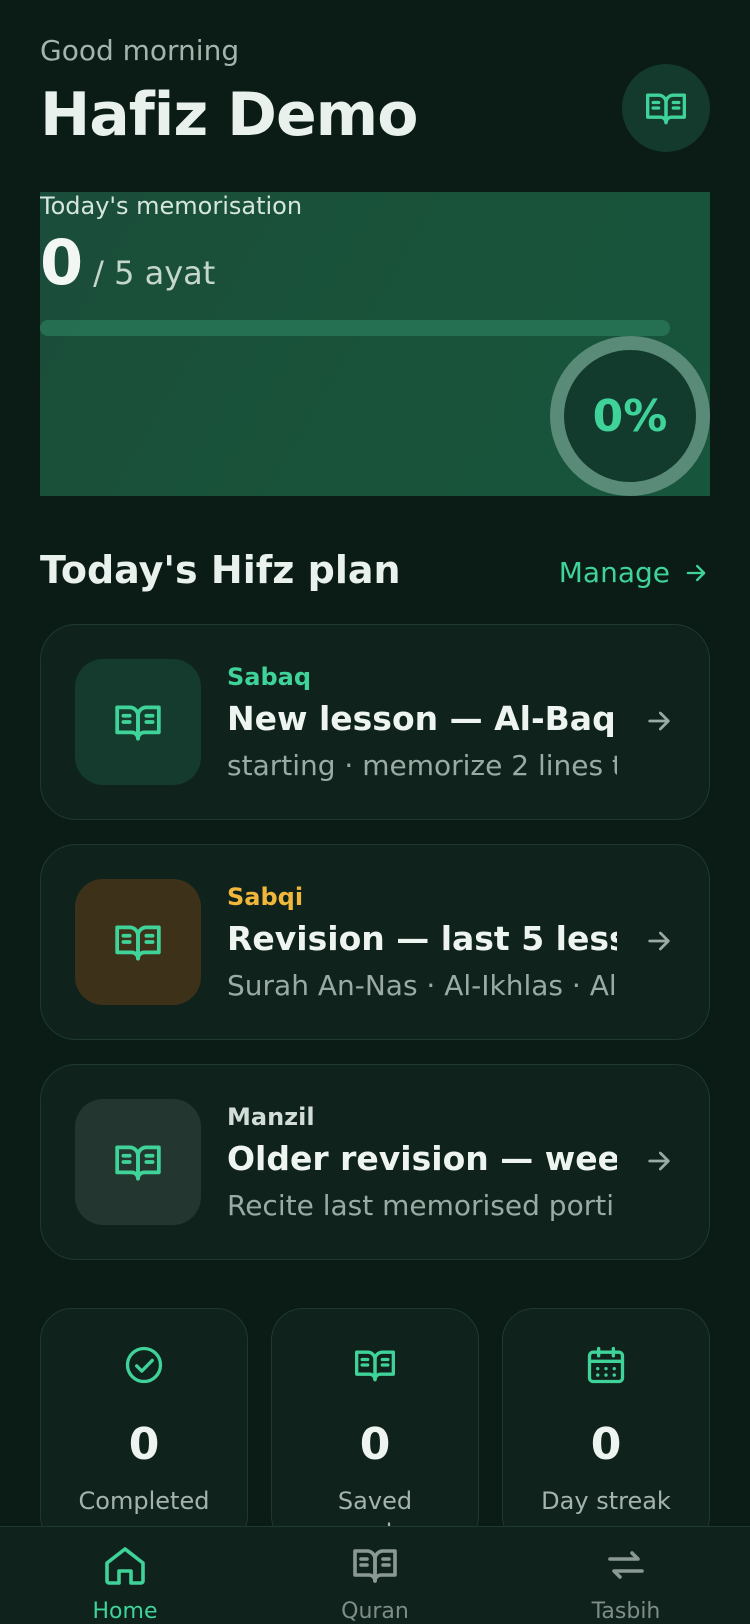 The width and height of the screenshot is (750, 1624). I want to click on progress-percent: 0%, so click(630, 416).